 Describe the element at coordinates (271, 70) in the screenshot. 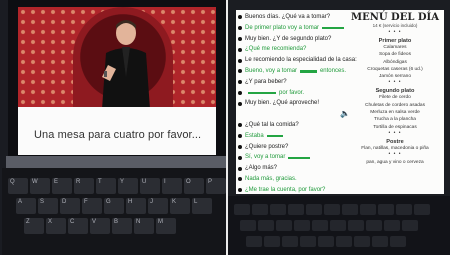

I see `dialogue-text: Bueno, voy a tomar` at that location.